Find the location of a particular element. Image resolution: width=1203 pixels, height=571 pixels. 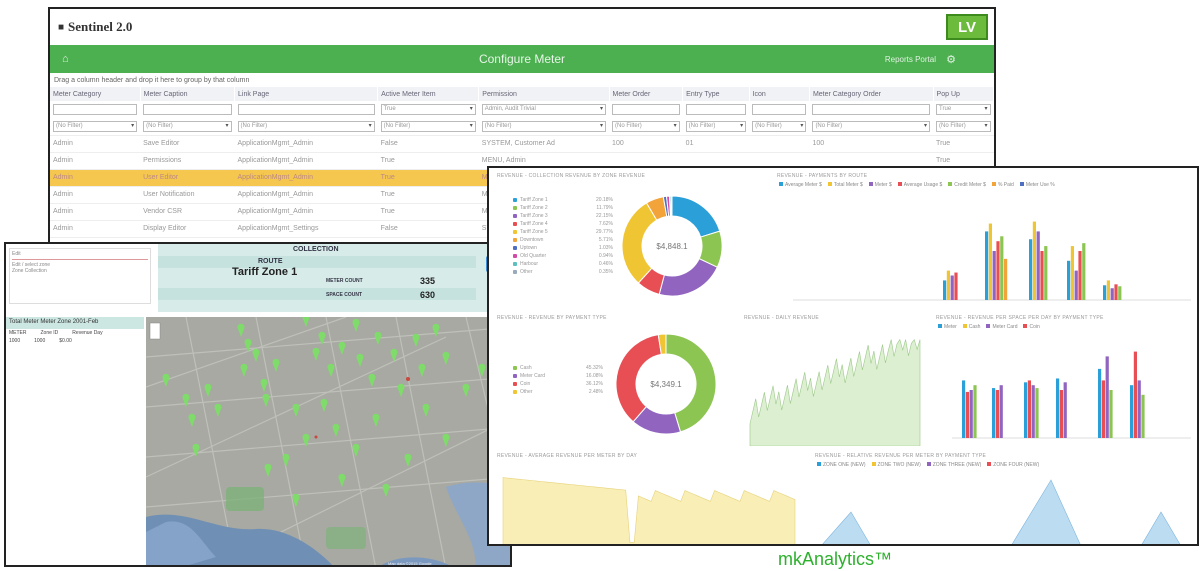

column-header: Meter Caption is located at coordinates (188, 94).